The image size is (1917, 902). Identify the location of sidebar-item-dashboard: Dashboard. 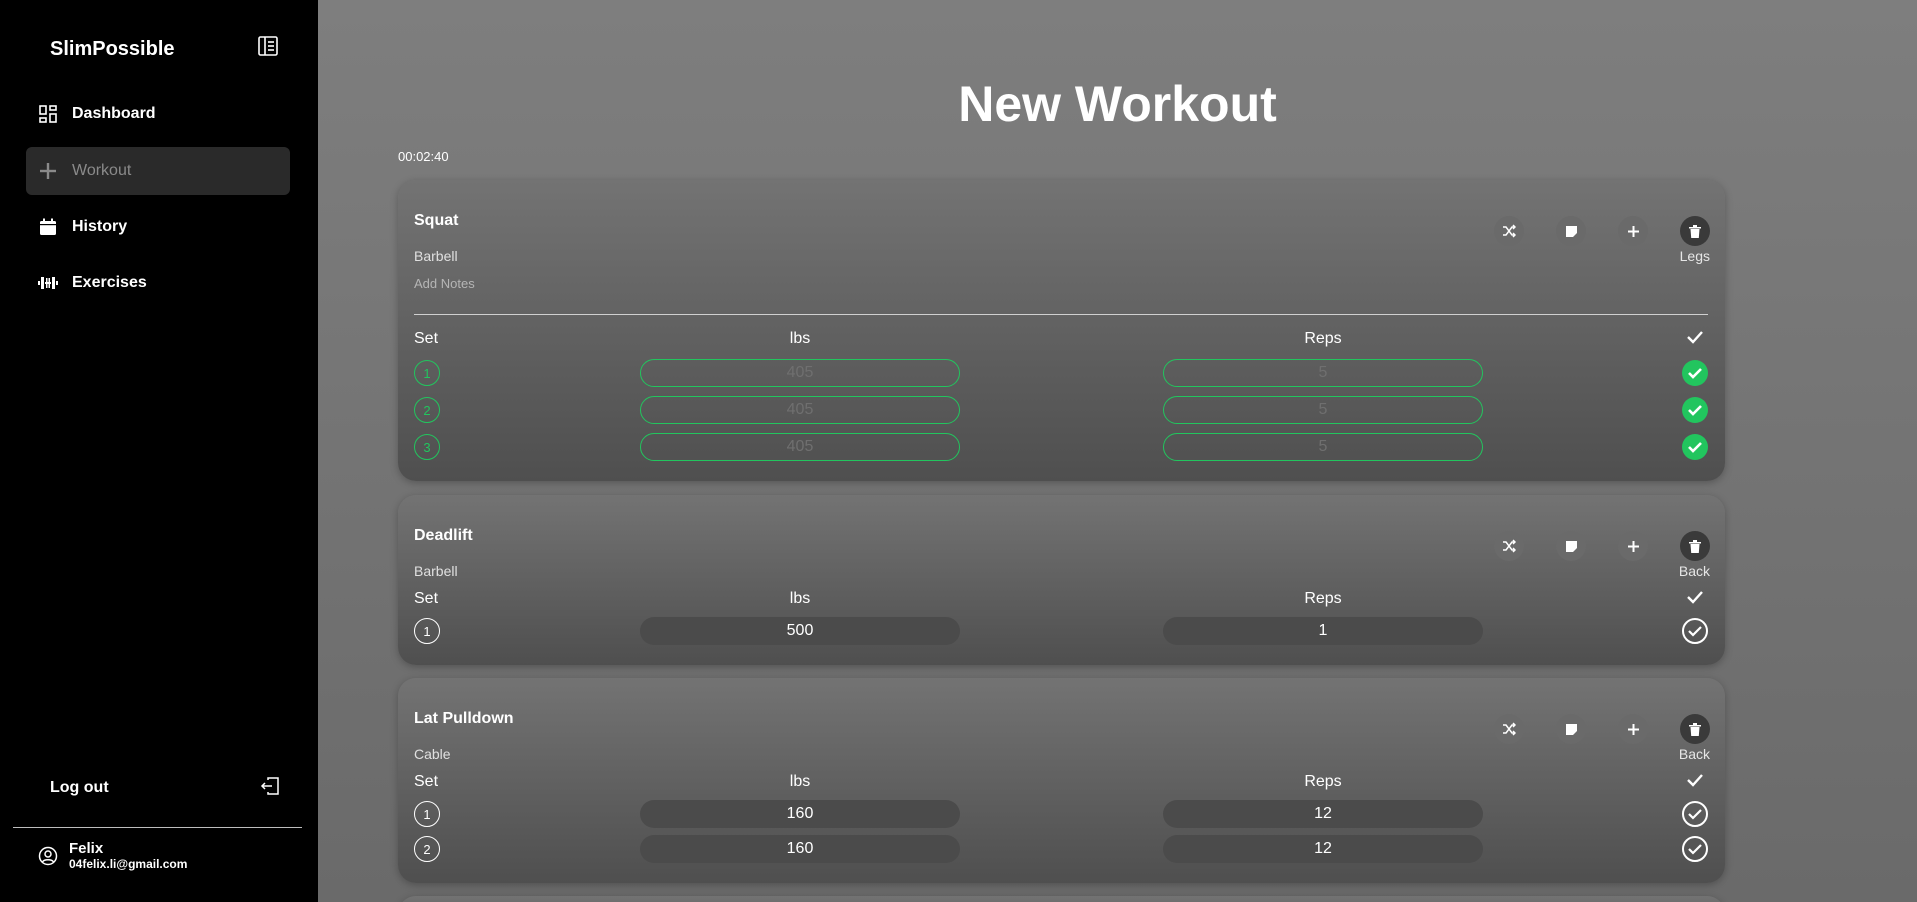
(158, 114).